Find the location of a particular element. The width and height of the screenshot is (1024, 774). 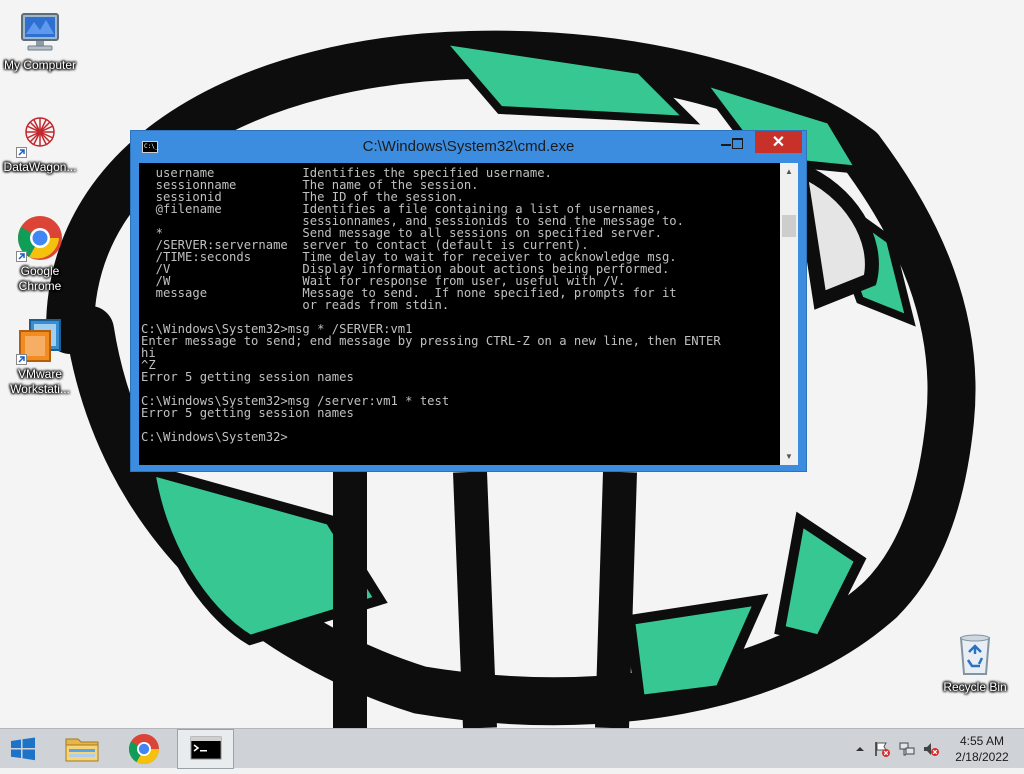

cmd-icon is located at coordinates (206, 748).